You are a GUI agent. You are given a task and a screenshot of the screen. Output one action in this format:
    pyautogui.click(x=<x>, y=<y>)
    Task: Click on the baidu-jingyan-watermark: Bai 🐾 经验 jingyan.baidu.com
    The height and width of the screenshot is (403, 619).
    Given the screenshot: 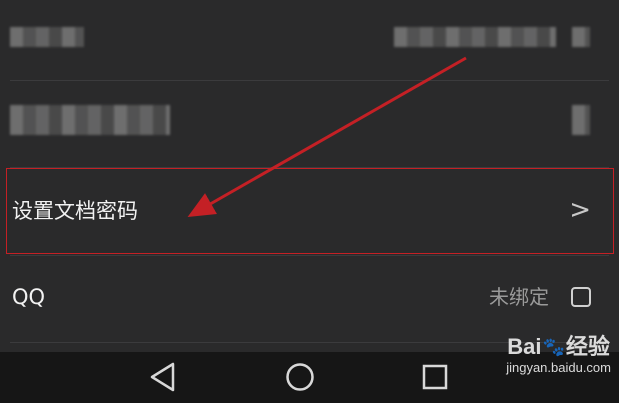 What is the action you would take?
    pyautogui.click(x=558, y=355)
    